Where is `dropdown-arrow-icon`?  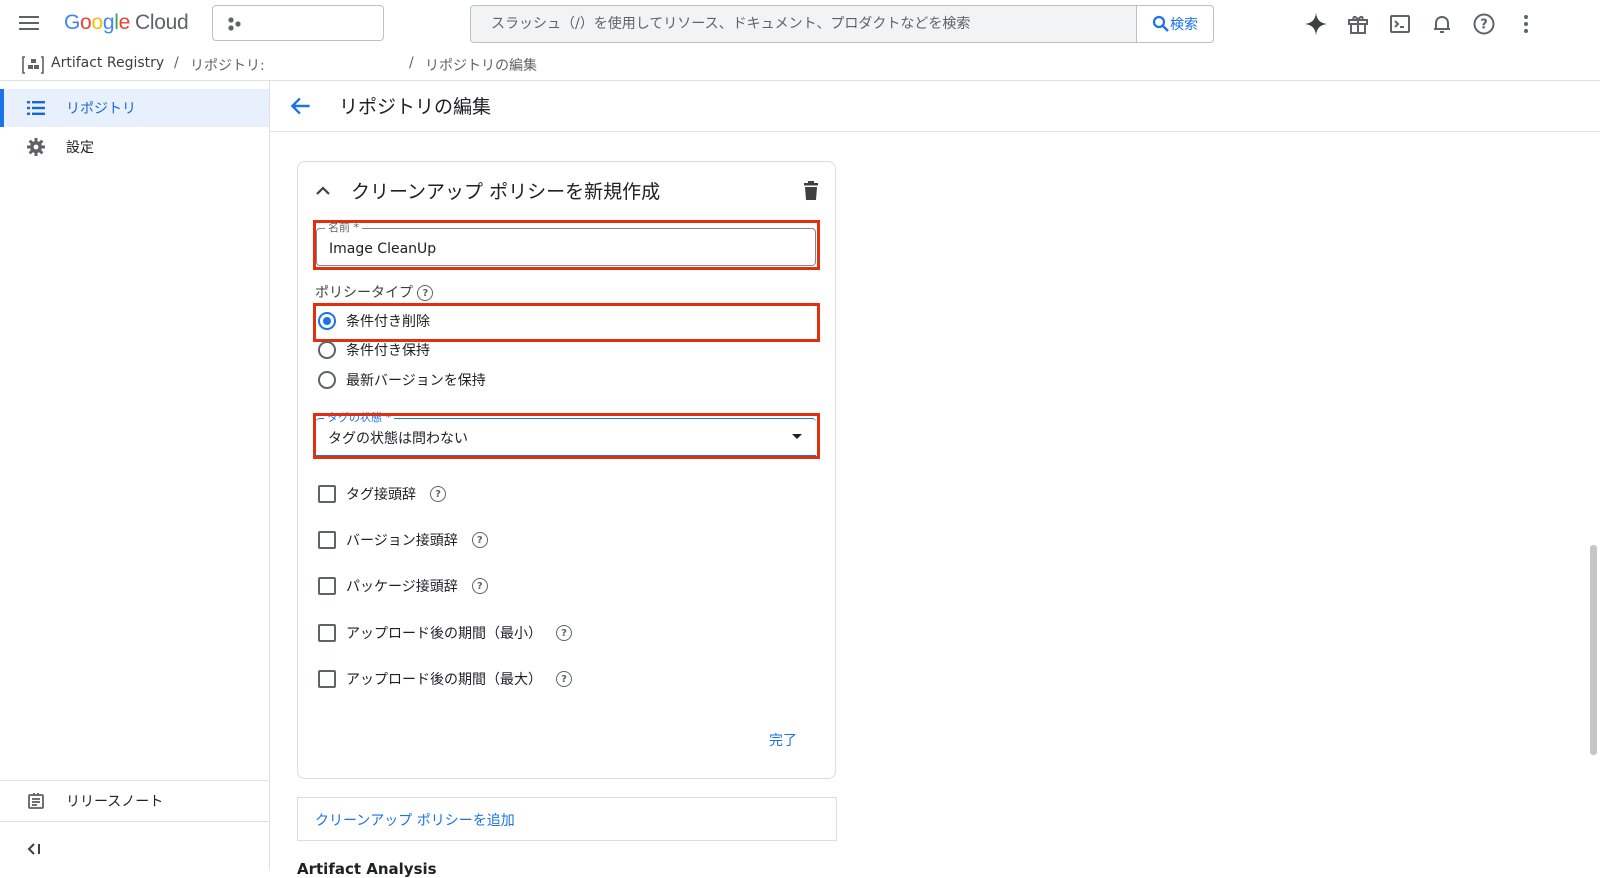 dropdown-arrow-icon is located at coordinates (797, 436).